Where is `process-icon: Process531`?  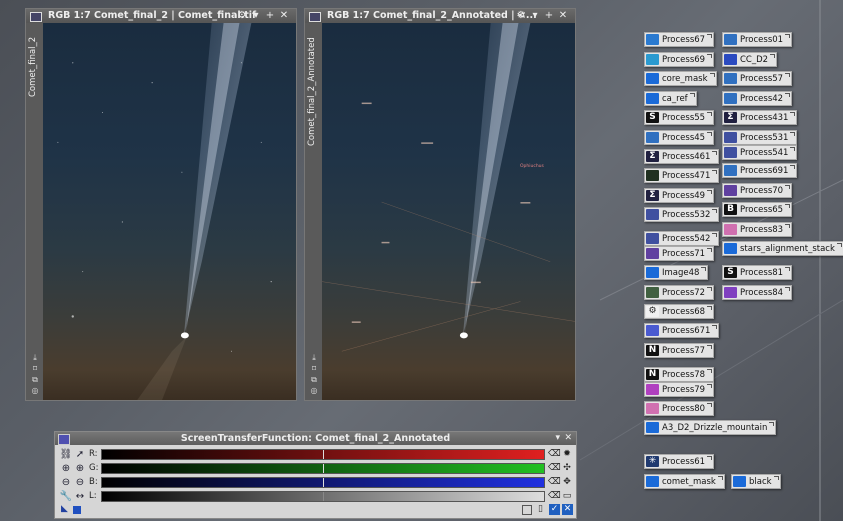 process-icon: Process531 is located at coordinates (760, 137).